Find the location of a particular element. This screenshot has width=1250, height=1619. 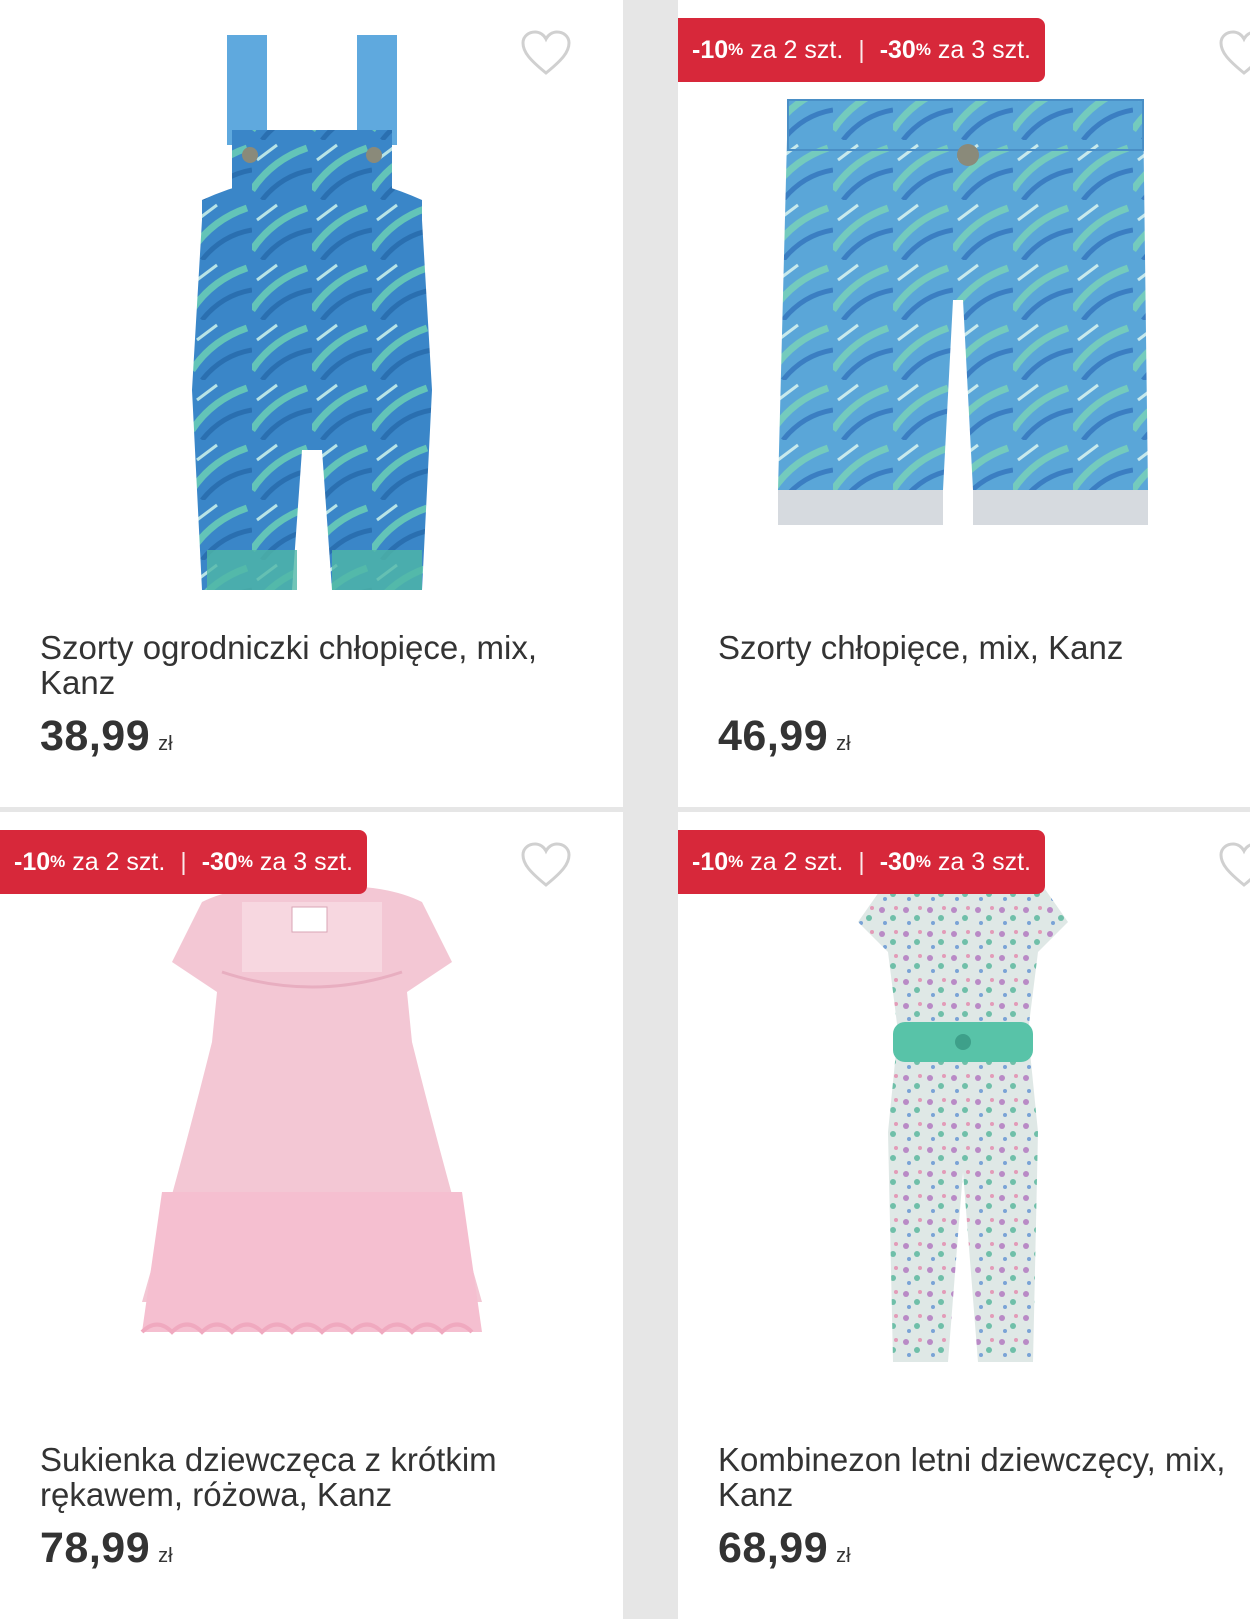

product-title: Szorty ogrodniczki chłopięce, mix, Kanz is located at coordinates (310, 665).